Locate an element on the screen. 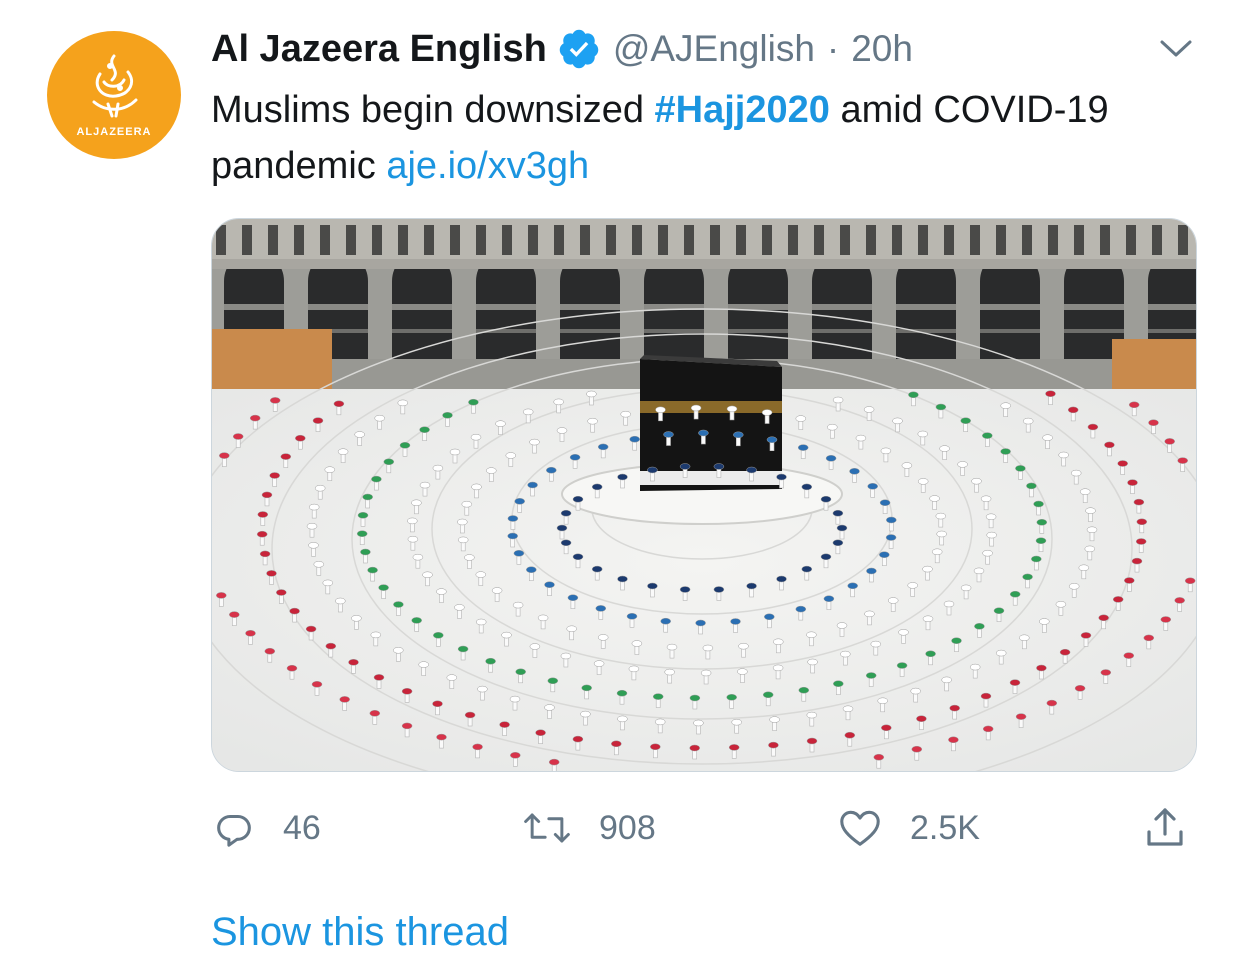 This screenshot has height=965, width=1242. retweet-count: 908 is located at coordinates (627, 827).